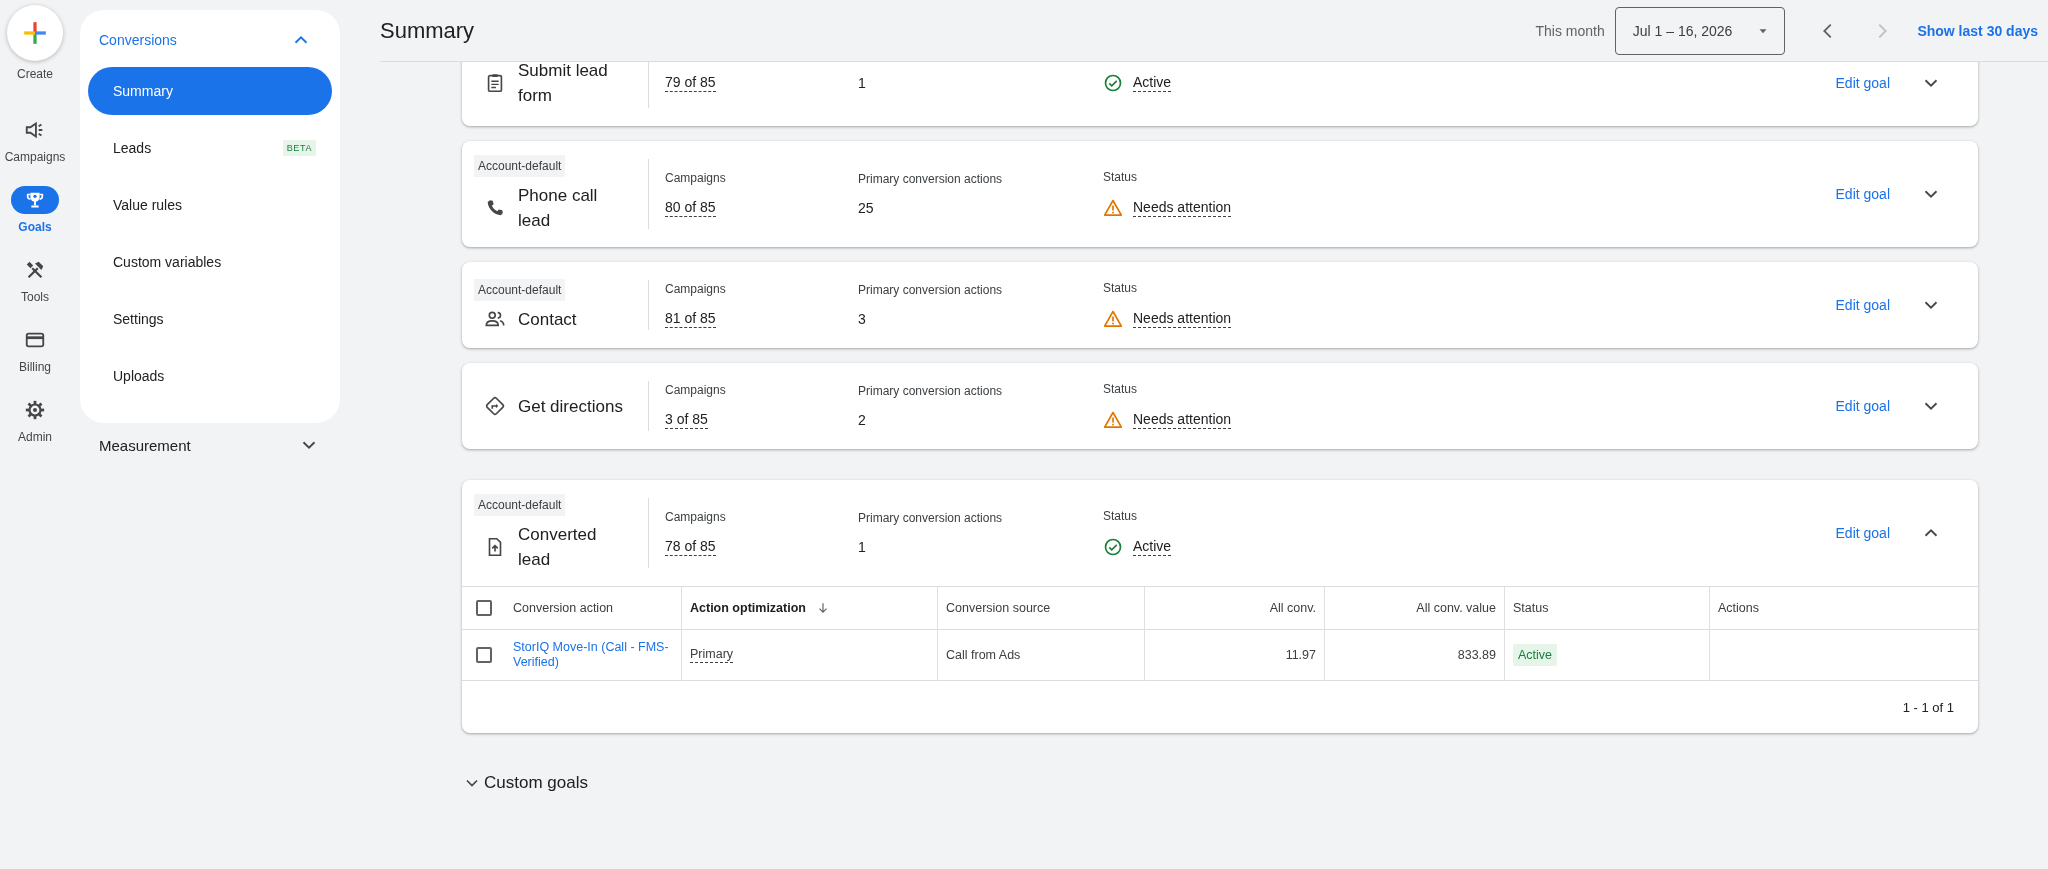 The image size is (2048, 869). I want to click on table-cell: Primary, so click(712, 655).